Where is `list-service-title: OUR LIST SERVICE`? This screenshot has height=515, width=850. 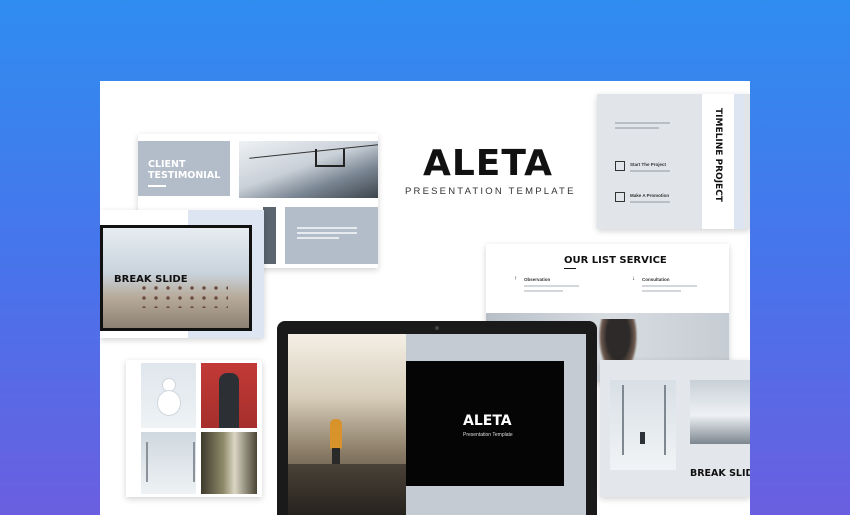
list-service-title: OUR LIST SERVICE is located at coordinates (615, 260).